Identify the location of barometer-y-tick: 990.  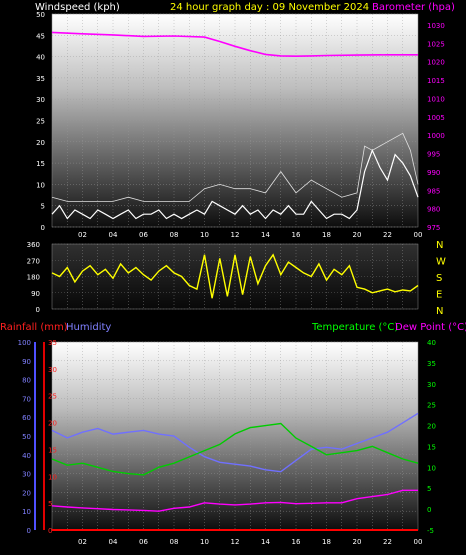
(433, 173).